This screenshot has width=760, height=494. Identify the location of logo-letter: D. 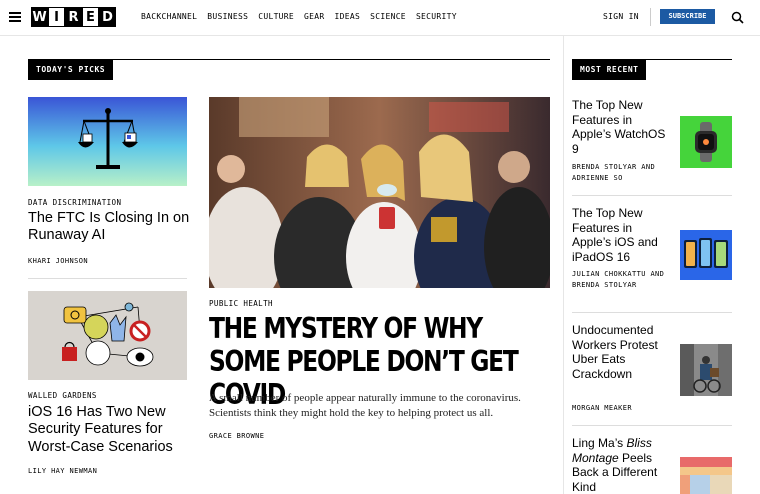
(107, 17).